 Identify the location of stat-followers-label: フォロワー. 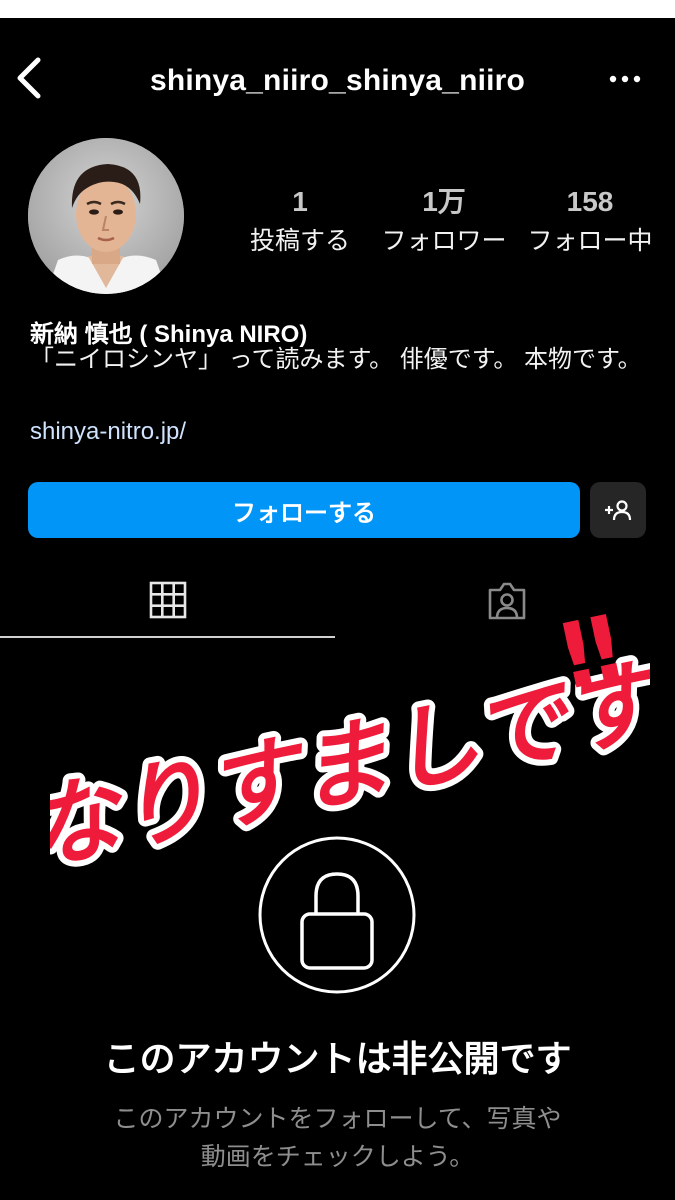
(444, 241).